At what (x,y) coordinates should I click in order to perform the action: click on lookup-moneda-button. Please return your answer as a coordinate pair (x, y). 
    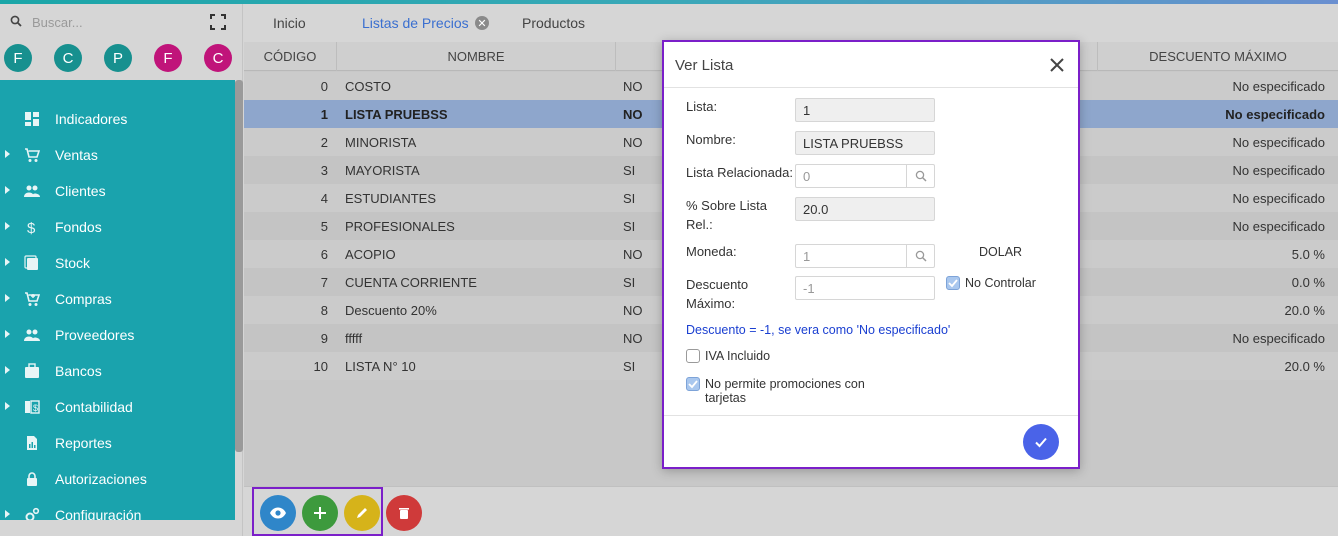
    Looking at the image, I should click on (920, 256).